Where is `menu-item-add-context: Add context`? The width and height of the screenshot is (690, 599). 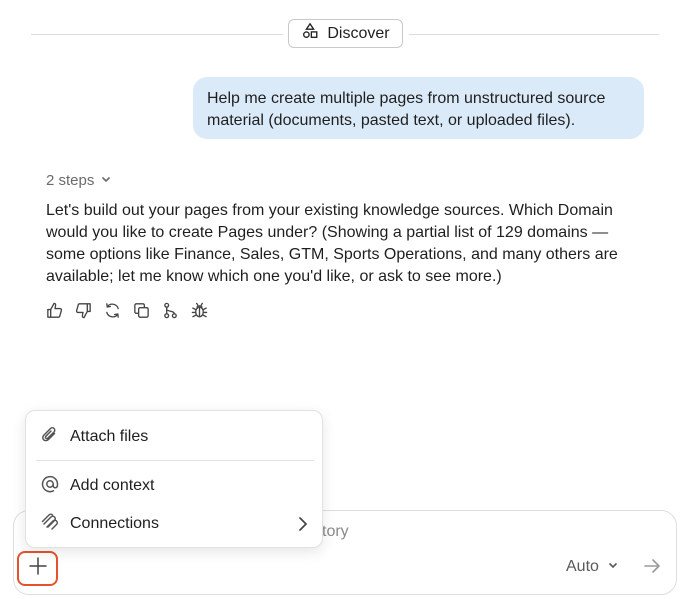
menu-item-add-context: Add context is located at coordinates (175, 486).